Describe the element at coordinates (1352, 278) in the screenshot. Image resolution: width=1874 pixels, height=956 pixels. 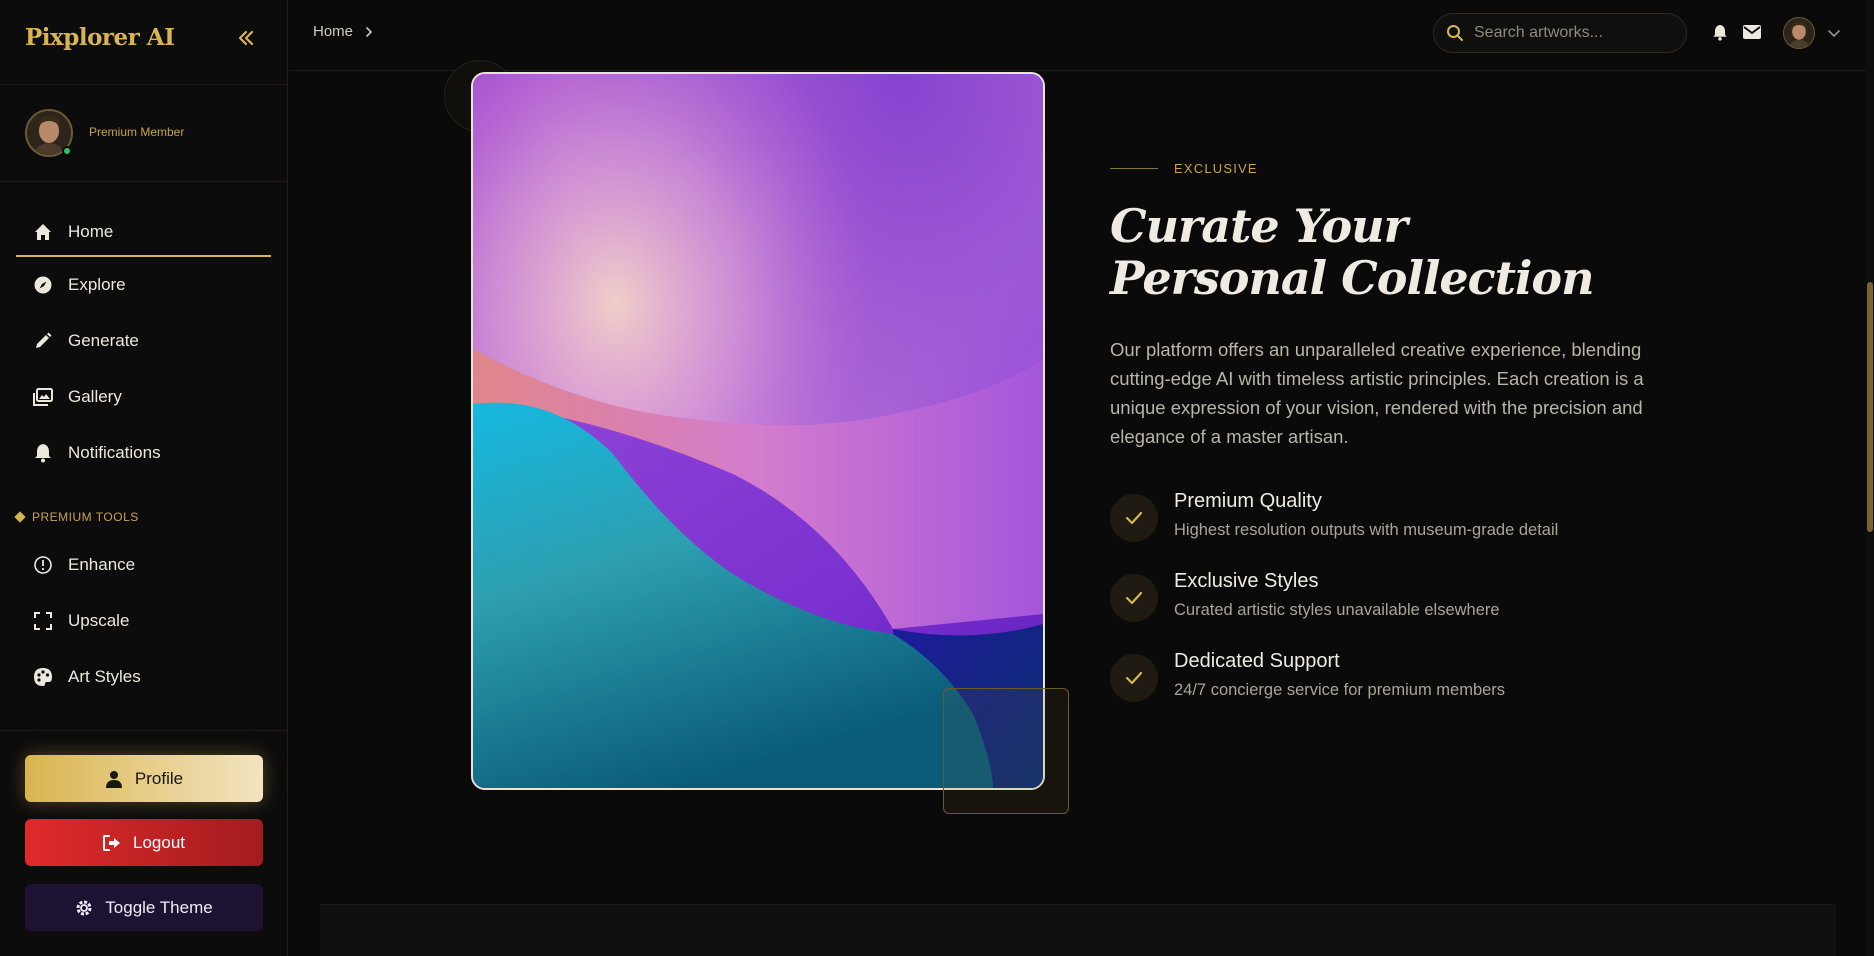
I see `hero-title-line-2: Personal Collection` at that location.